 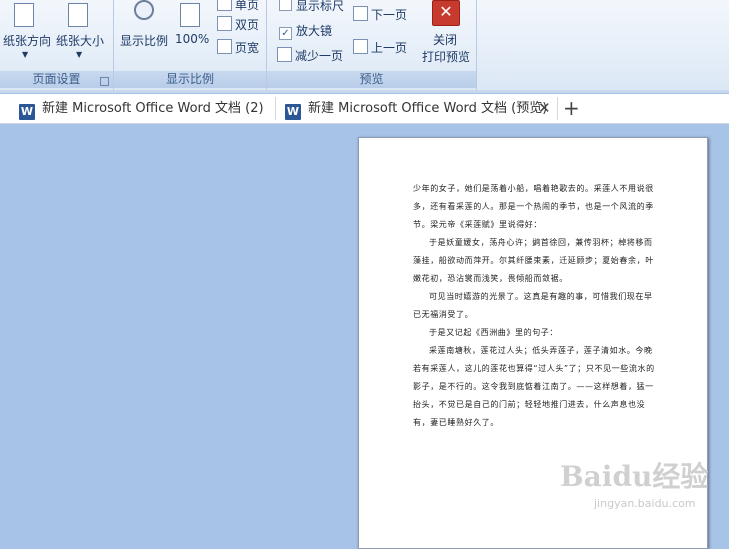 I want to click on page-width-label: 页宽, so click(x=247, y=48).